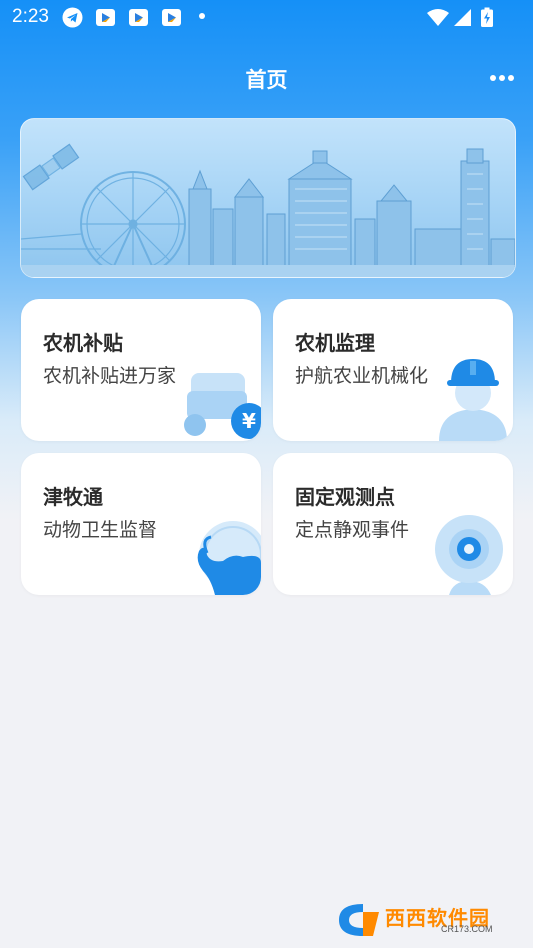 The height and width of the screenshot is (948, 533). I want to click on status-bar: 2:23, so click(266, 17).